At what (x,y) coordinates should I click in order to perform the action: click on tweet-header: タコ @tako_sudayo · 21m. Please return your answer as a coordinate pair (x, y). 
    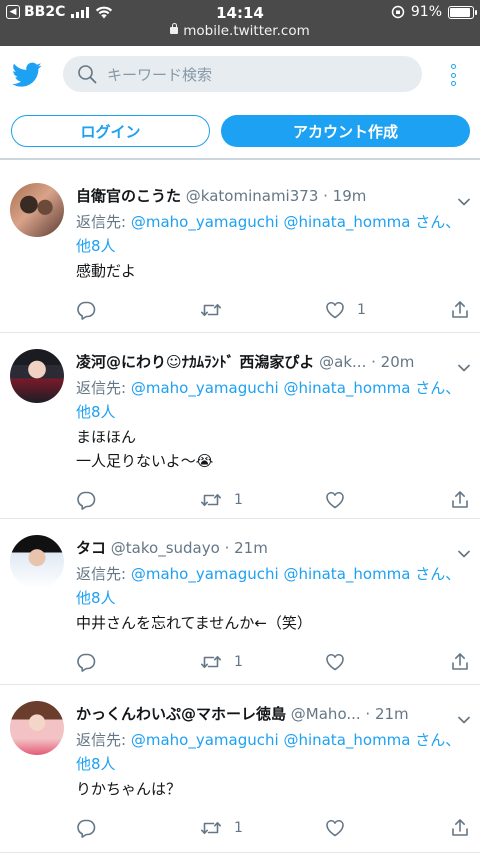
    Looking at the image, I should click on (263, 547).